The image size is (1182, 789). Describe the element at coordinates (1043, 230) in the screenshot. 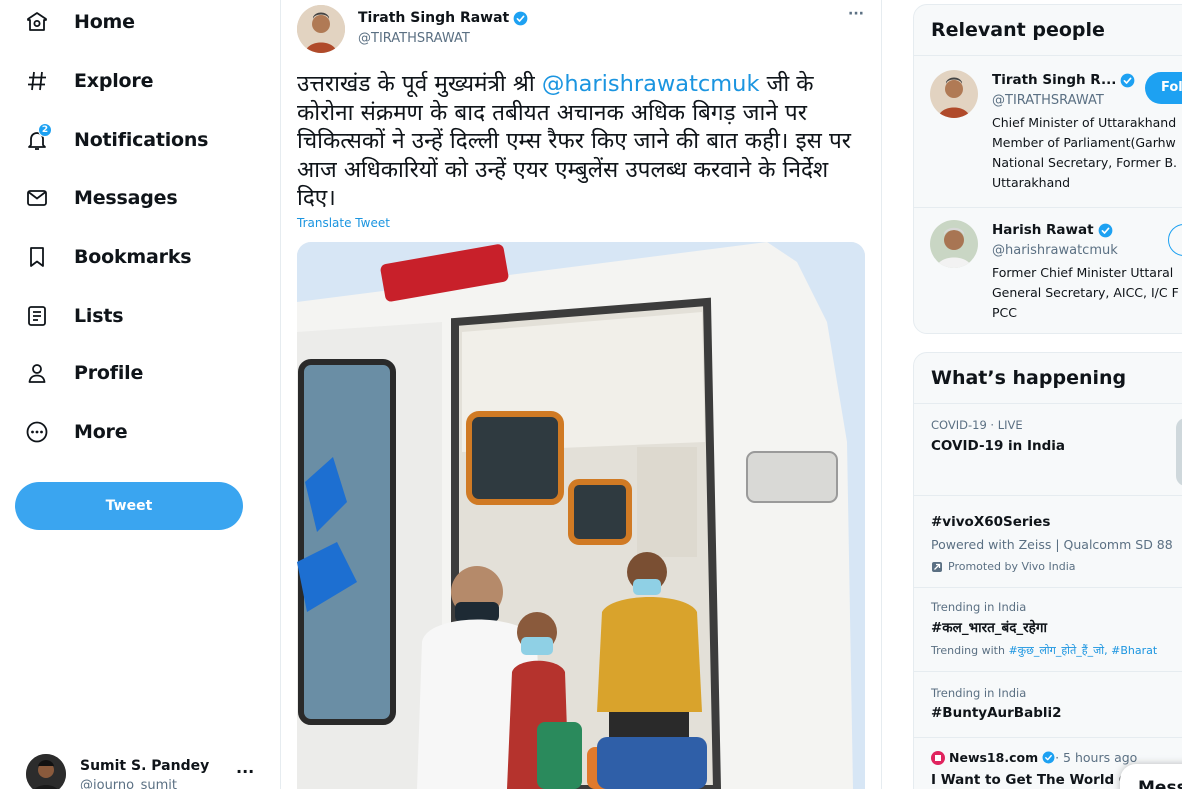

I see `relevant-person-name-text: Harish Rawat` at that location.